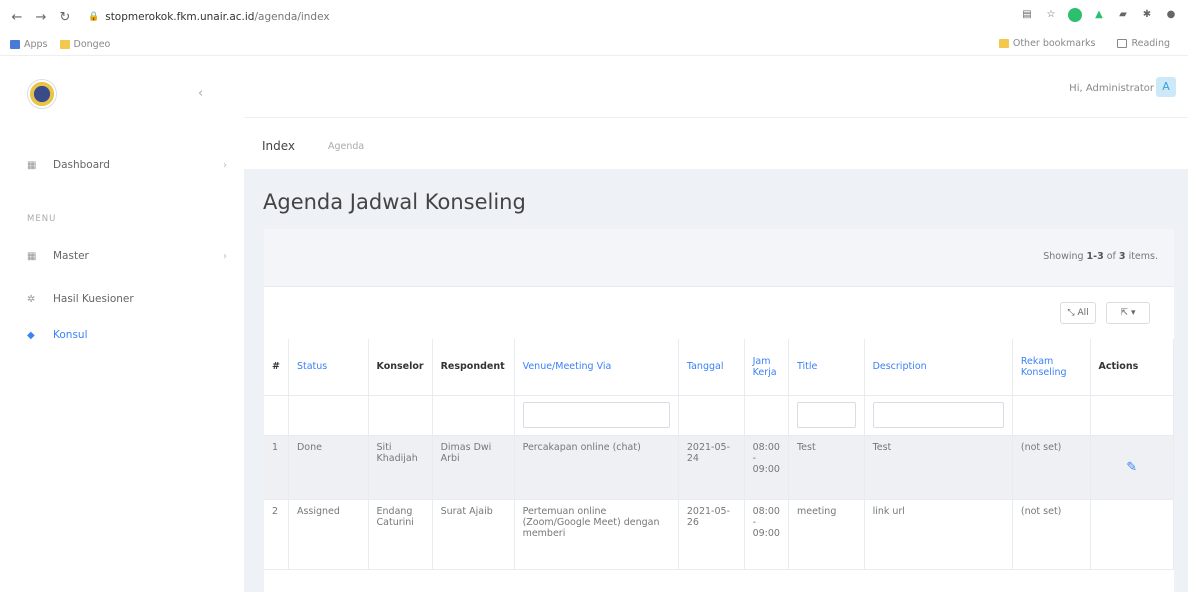  What do you see at coordinates (719, 258) in the screenshot?
I see `summary-bar: Showing 1-3 of 3 items.` at bounding box center [719, 258].